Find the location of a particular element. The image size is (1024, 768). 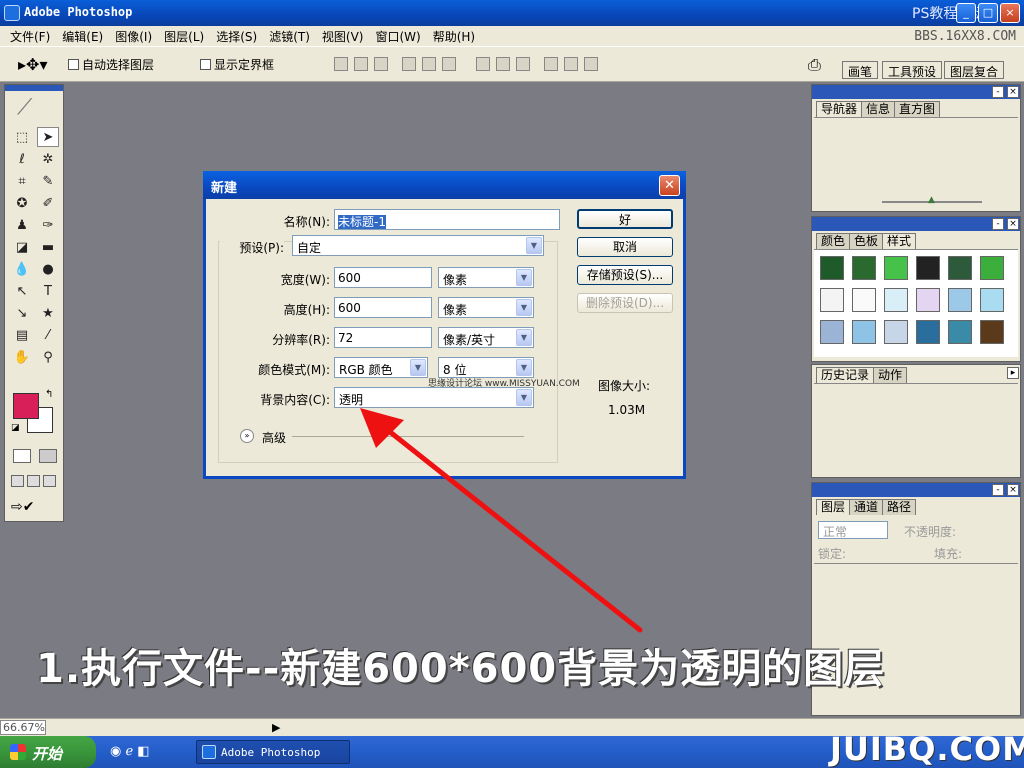

color-mode-select: RGB 颜色 ▼ is located at coordinates (381, 367).